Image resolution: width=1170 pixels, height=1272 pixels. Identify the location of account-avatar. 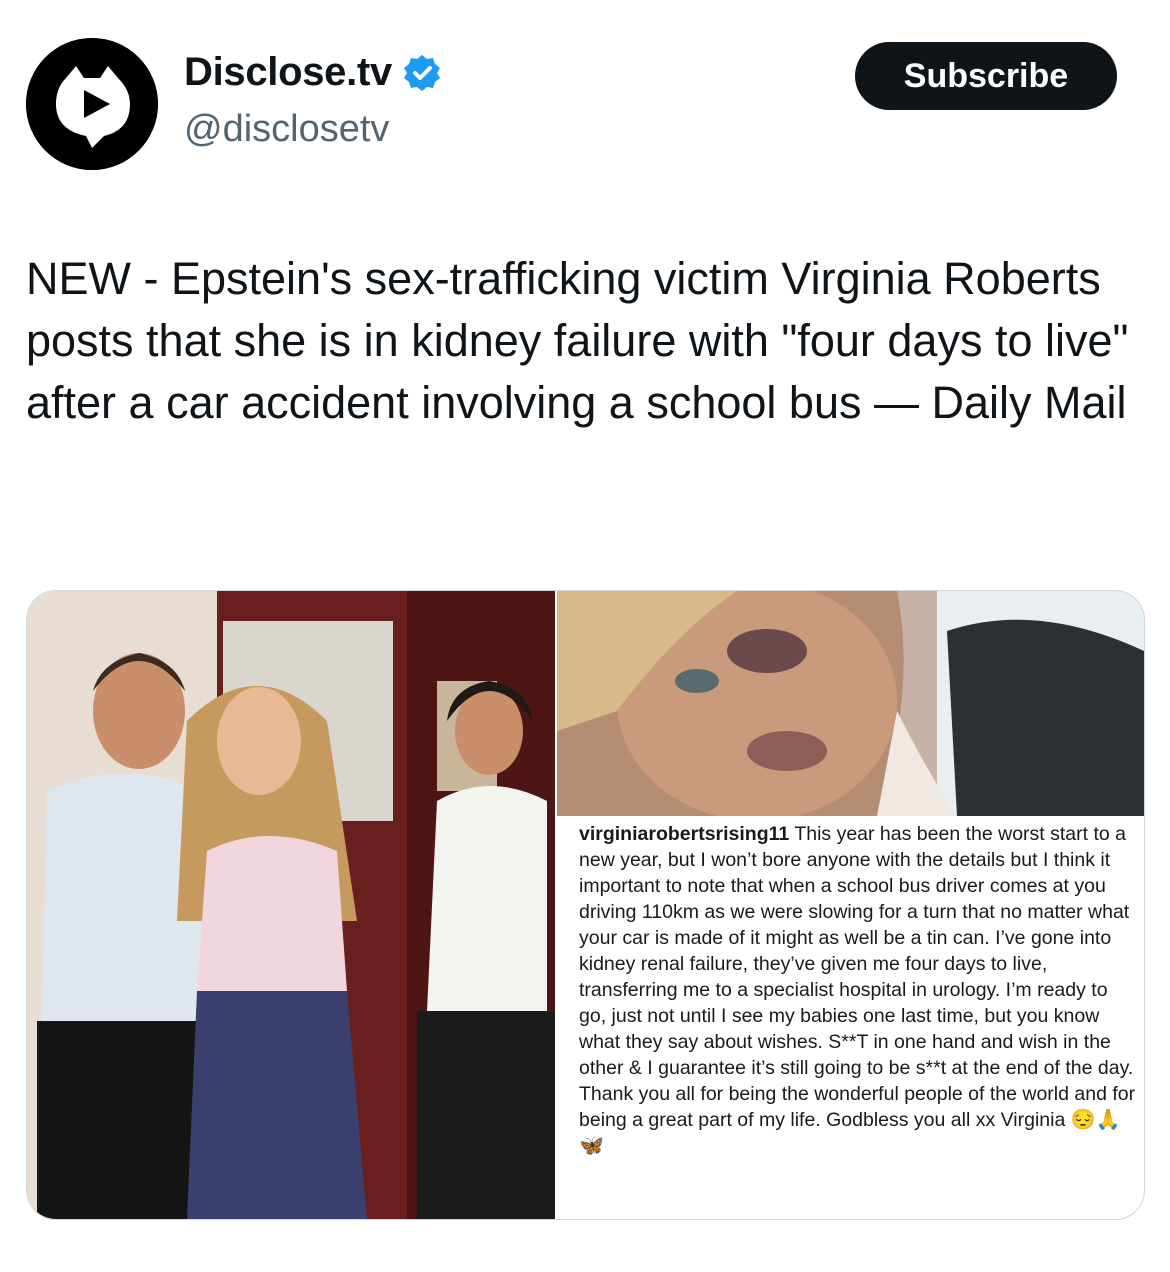
(92, 104).